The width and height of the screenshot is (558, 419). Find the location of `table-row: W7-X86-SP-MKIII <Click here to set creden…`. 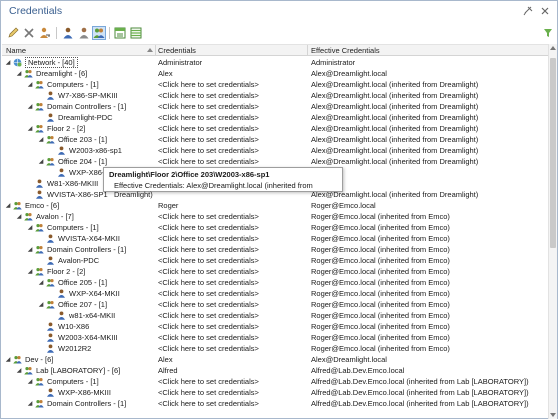

table-row: W7-X86-SP-MKIII <Click here to set creden… is located at coordinates (275, 95).